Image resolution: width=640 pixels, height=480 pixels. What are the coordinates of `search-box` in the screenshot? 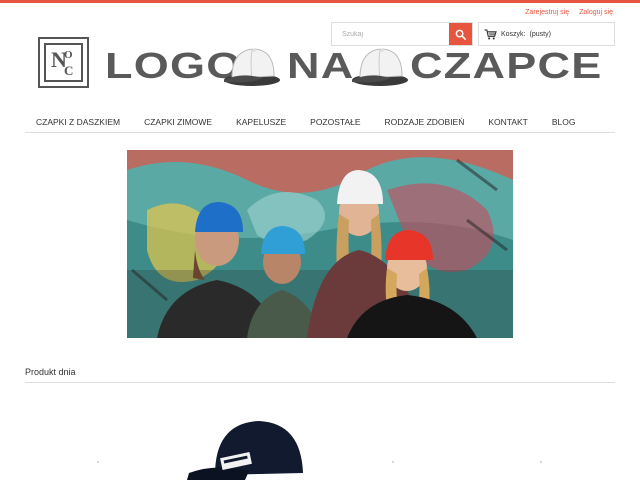 It's located at (402, 34).